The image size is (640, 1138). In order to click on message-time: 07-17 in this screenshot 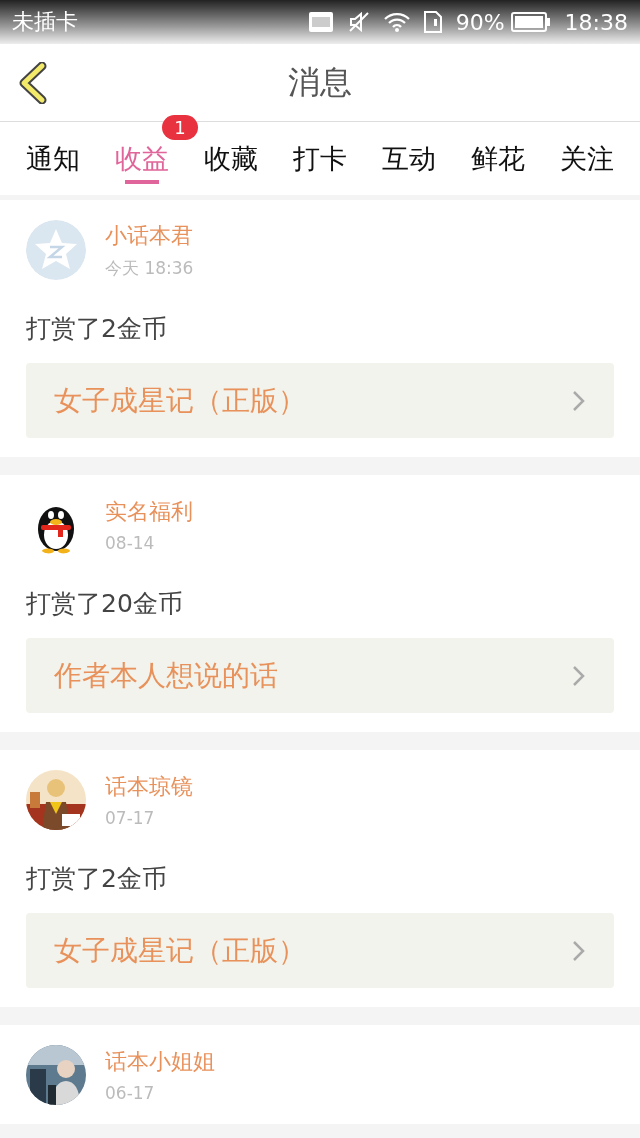, I will do `click(130, 818)`.